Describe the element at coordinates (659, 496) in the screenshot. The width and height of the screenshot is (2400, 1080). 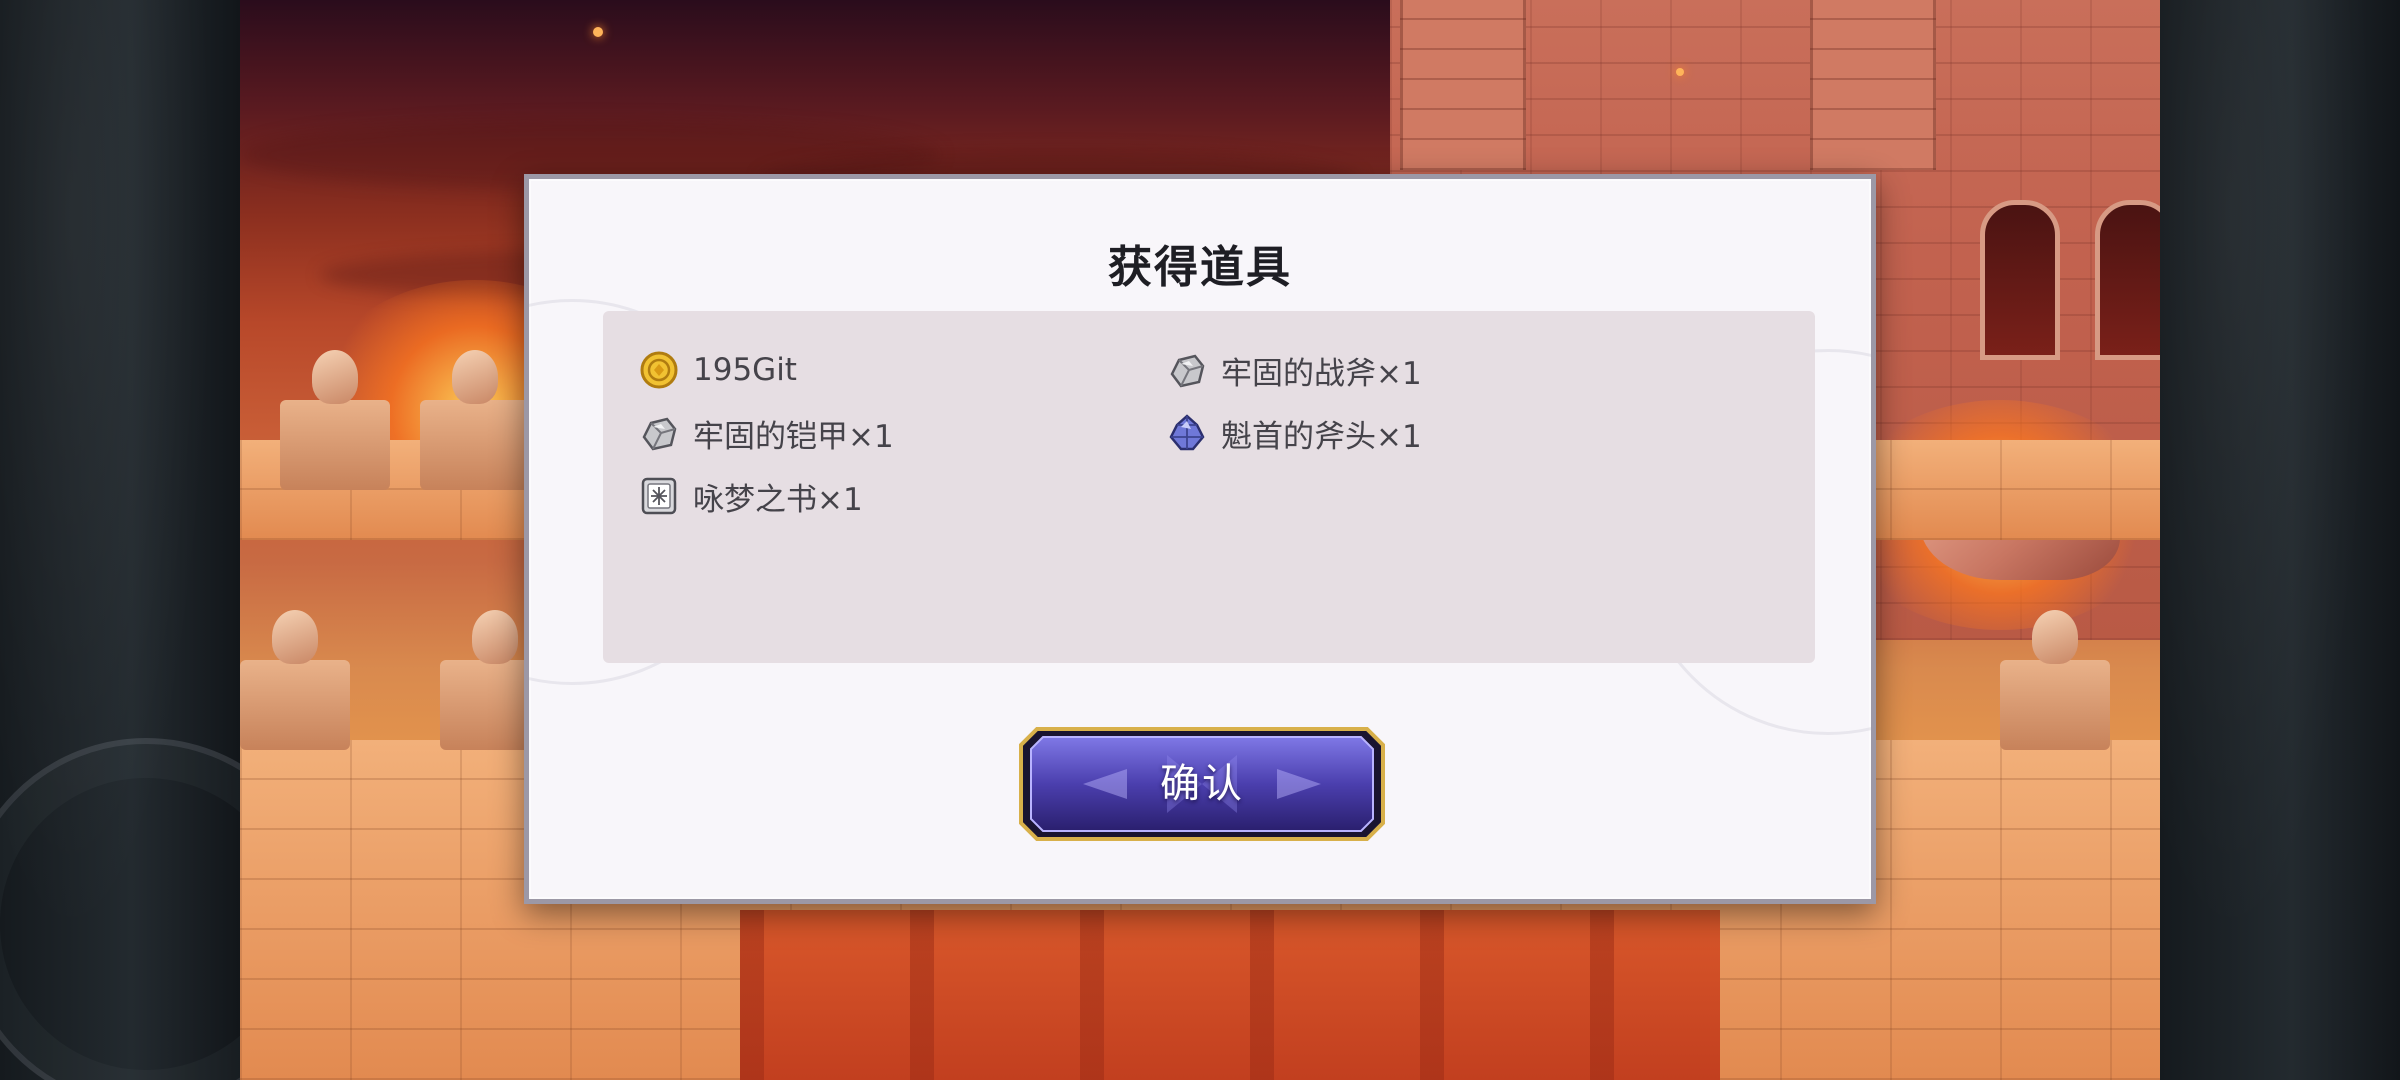
I see `book-icon` at that location.